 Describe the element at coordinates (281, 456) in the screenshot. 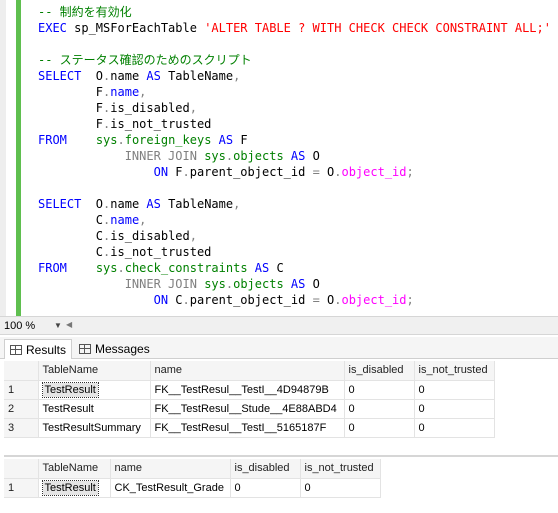

I see `grid-separator` at that location.